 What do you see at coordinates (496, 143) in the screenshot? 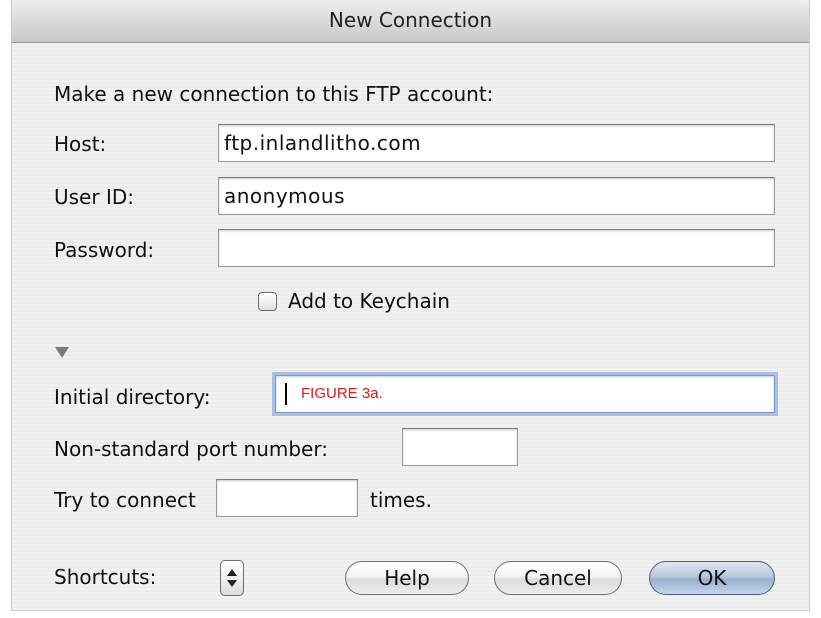
I see `host-input: ftp.inlandlitho.com` at bounding box center [496, 143].